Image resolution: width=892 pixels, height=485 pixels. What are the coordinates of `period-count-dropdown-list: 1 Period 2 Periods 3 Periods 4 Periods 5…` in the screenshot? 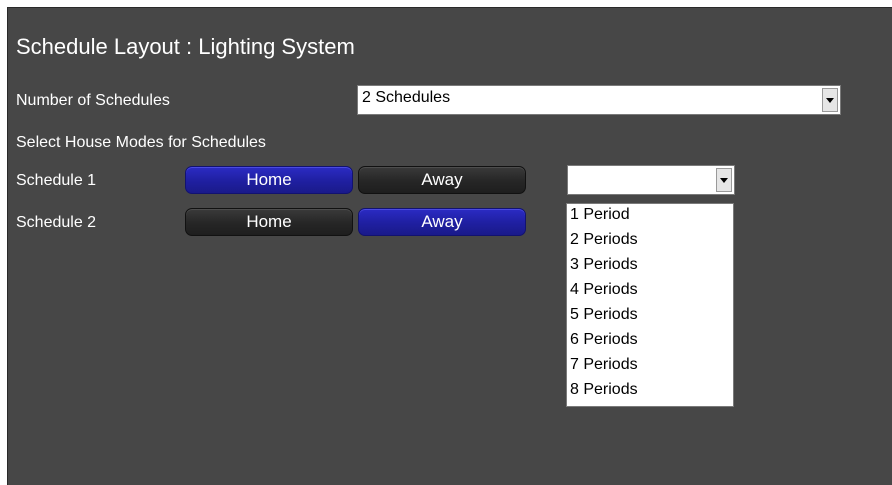 It's located at (650, 305).